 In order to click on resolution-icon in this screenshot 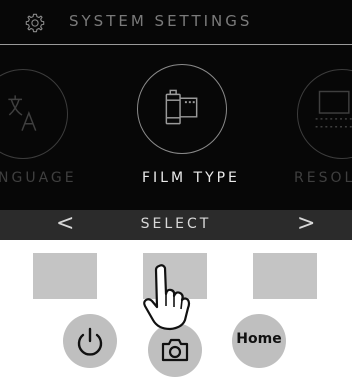, I will do `click(333, 109)`.